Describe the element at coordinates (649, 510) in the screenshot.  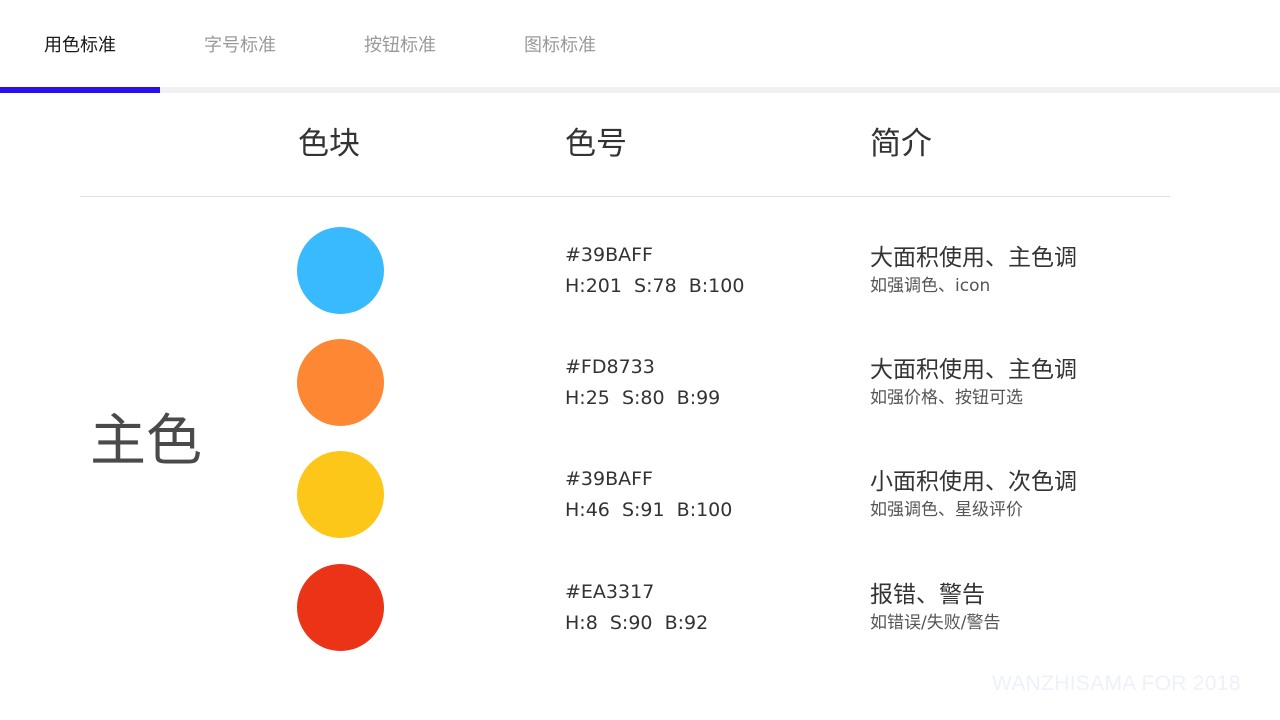
I see `hsb-values: H:46 S:91 B:100` at that location.